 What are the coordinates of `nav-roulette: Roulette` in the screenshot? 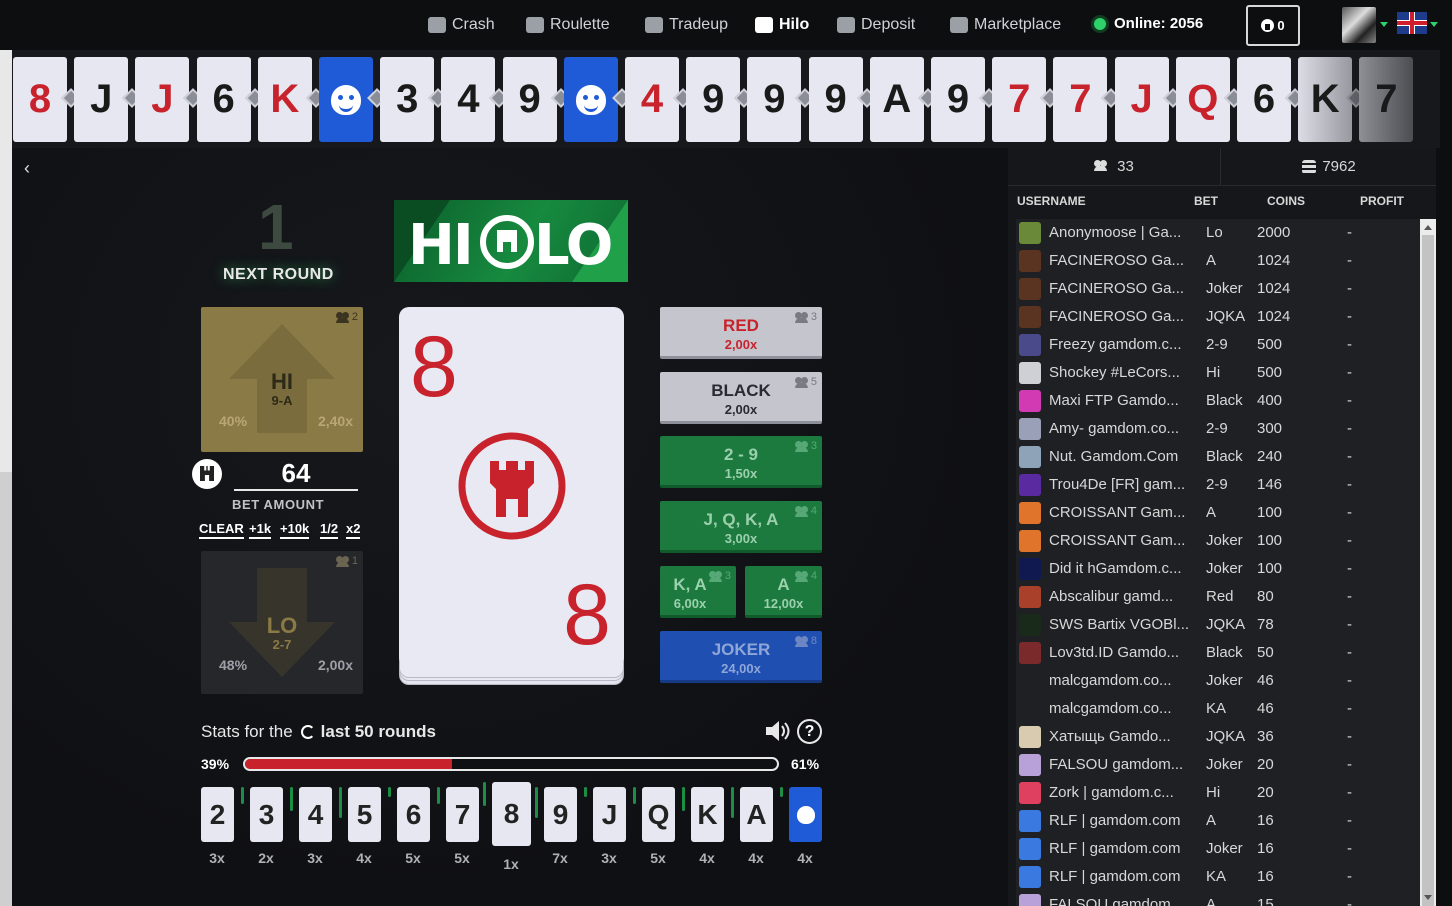 It's located at (568, 25).